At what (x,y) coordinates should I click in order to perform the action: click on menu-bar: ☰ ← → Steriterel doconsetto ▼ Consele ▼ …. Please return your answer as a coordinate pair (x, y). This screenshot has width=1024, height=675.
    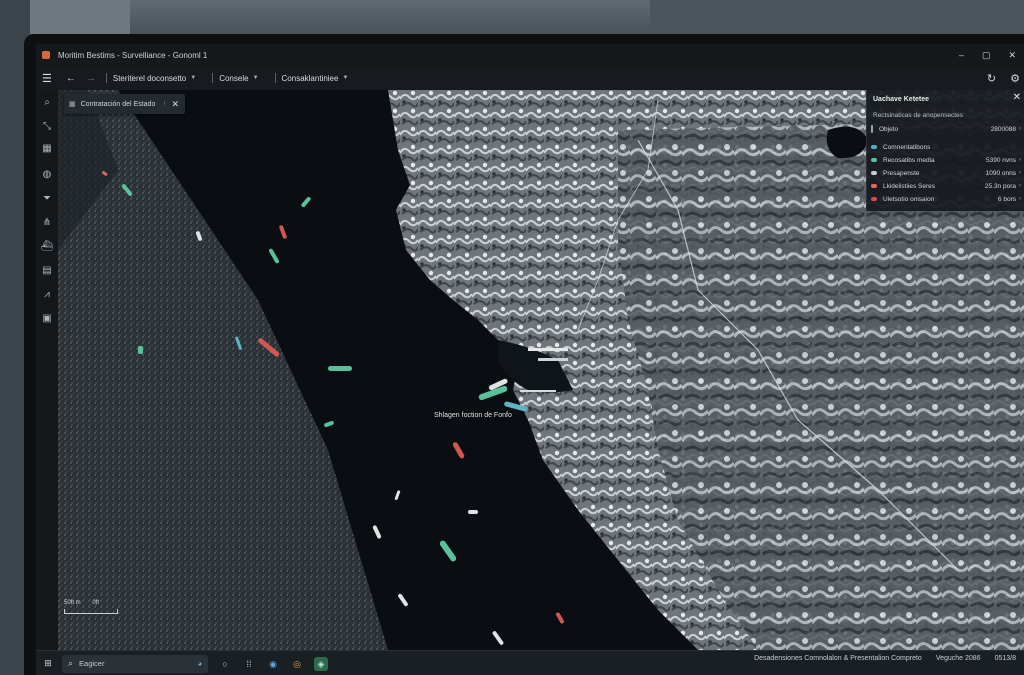
    Looking at the image, I should click on (530, 78).